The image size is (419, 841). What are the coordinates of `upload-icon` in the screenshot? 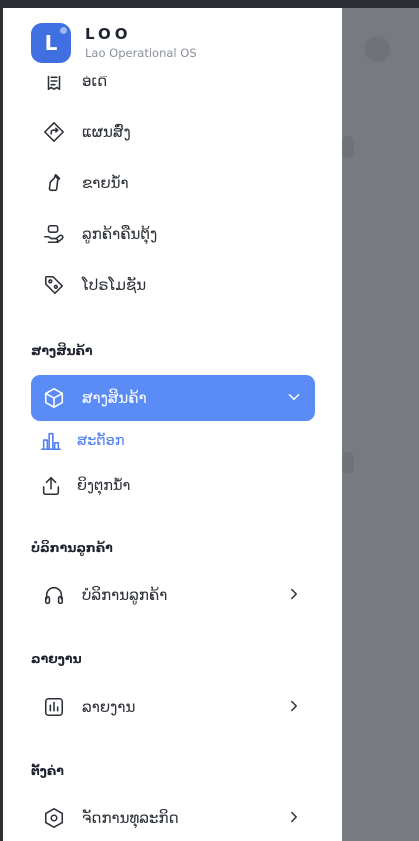 It's located at (51, 486).